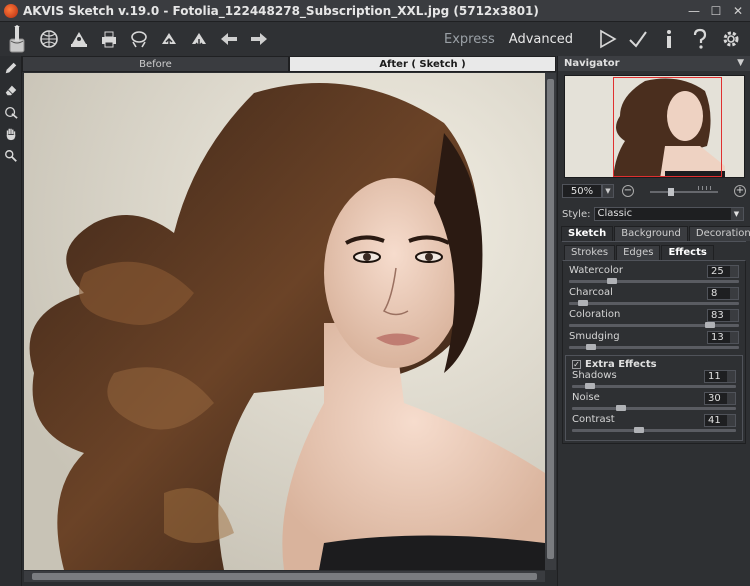  What do you see at coordinates (719, 233) in the screenshot?
I see `tab-decoration: Decoration` at bounding box center [719, 233].